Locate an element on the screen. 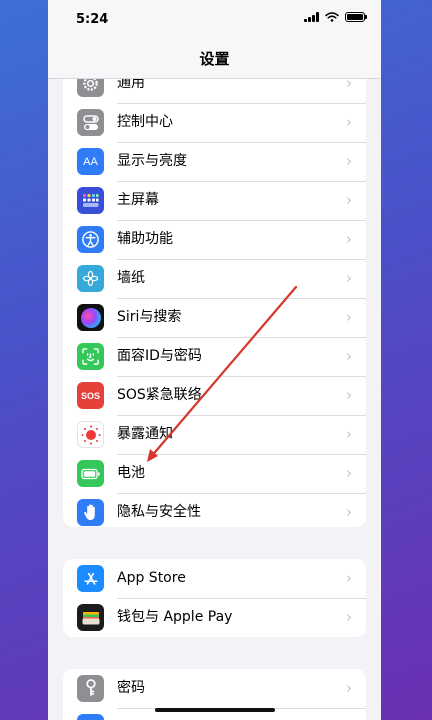 Image resolution: width=432 pixels, height=720 pixels. page-title: 设置 is located at coordinates (214, 59).